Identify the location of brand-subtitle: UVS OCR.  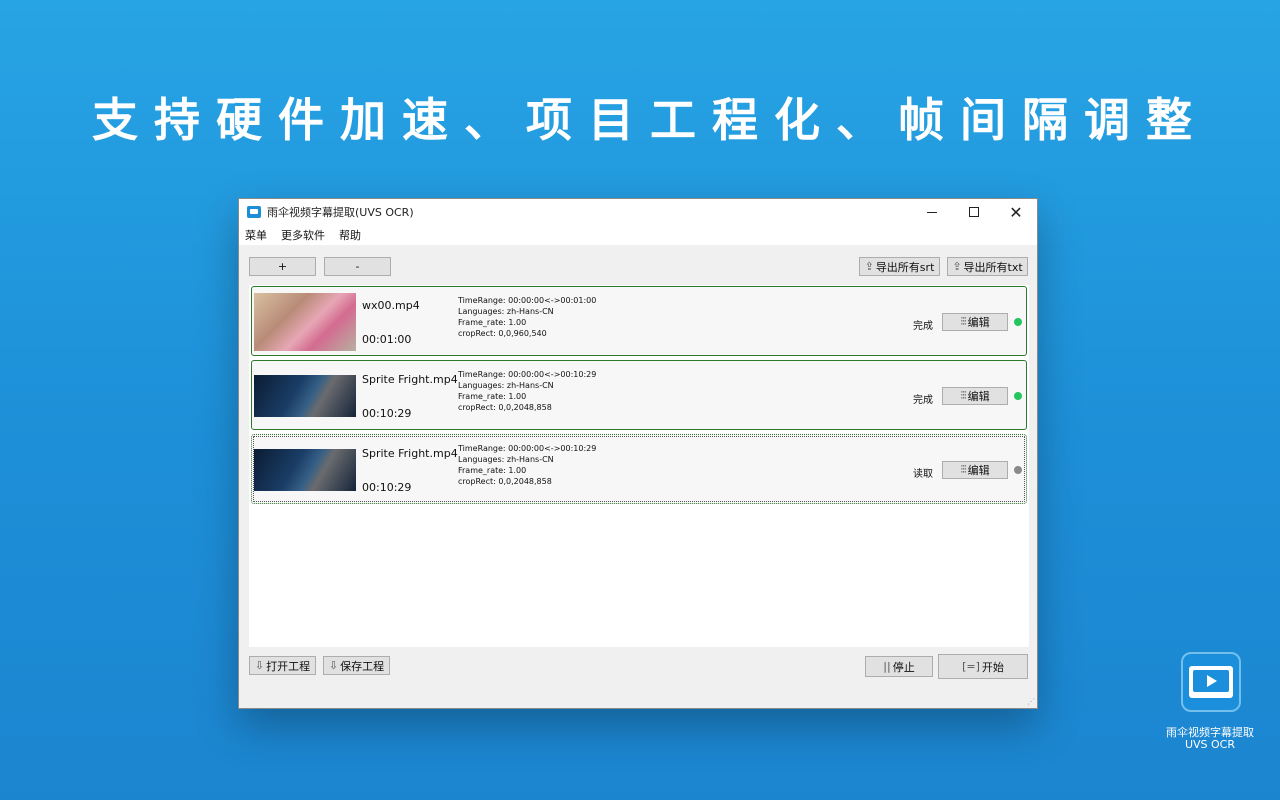
(1210, 744).